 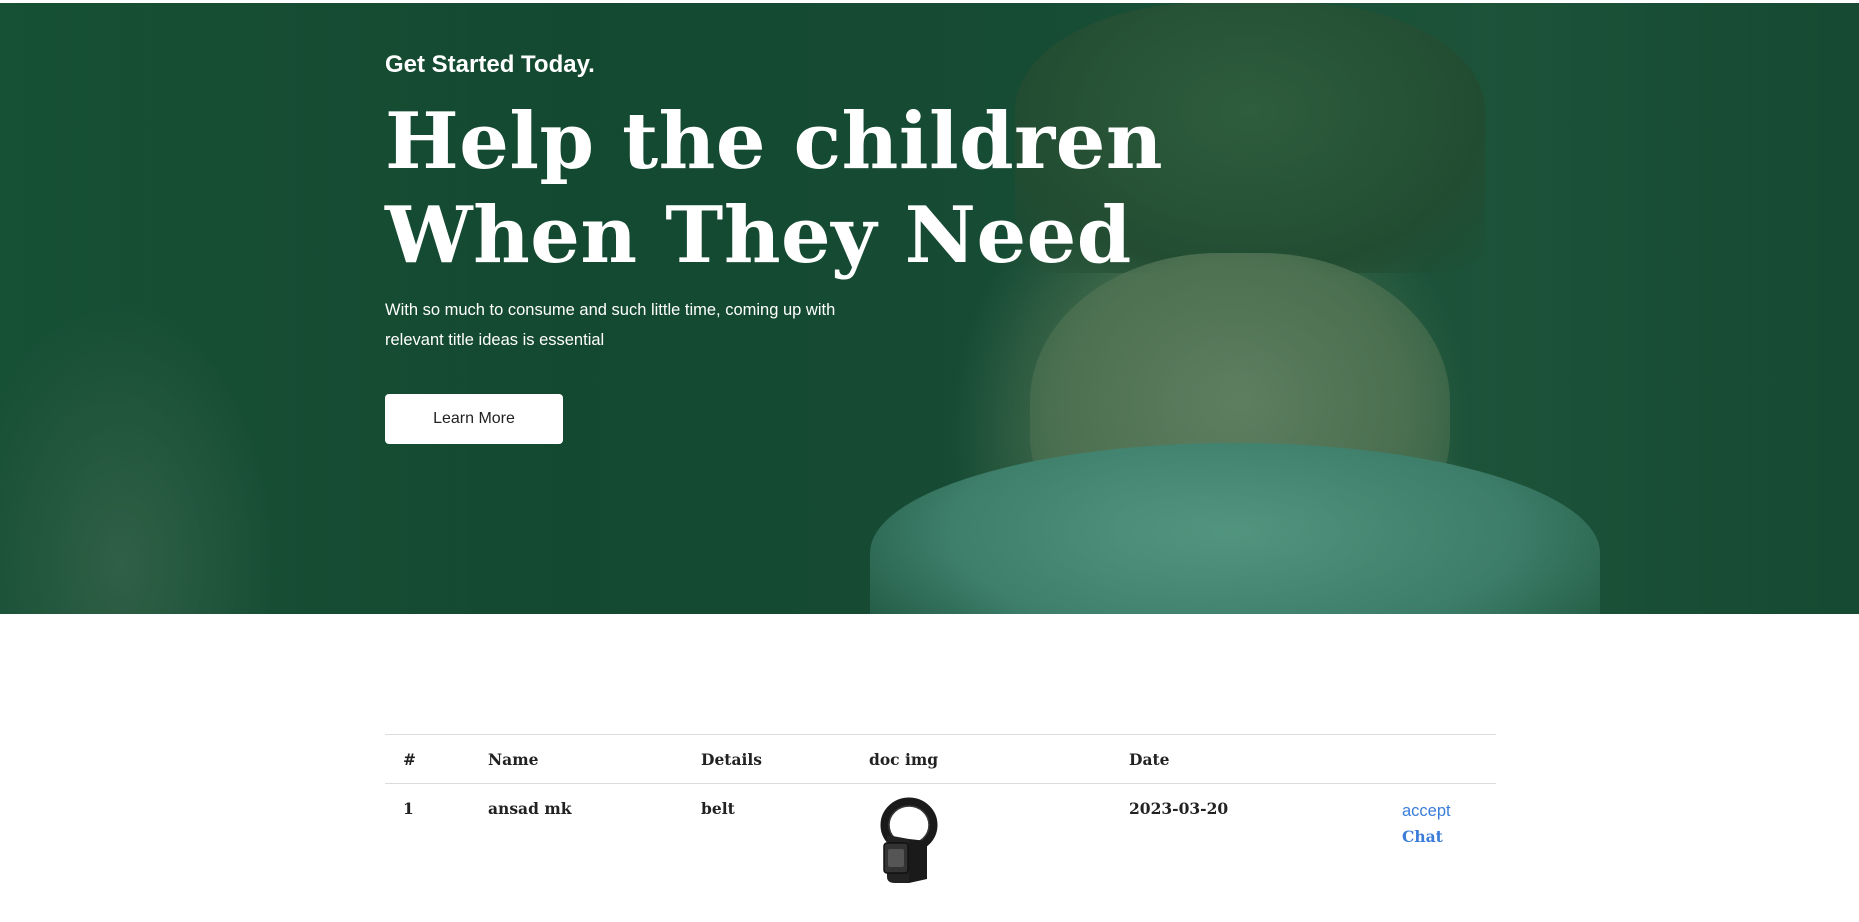 What do you see at coordinates (1179, 808) in the screenshot?
I see `cell-date: 2023-03-20` at bounding box center [1179, 808].